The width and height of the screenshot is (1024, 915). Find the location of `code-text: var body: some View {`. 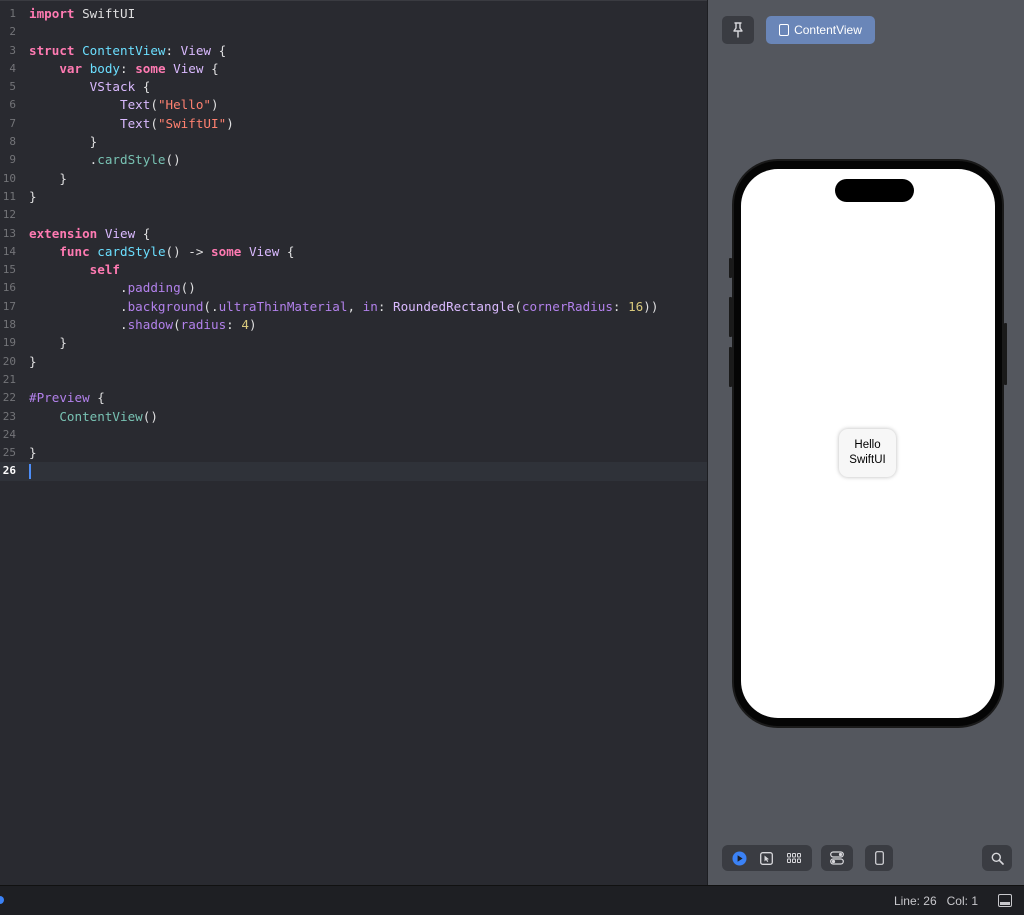

code-text: var body: some View { is located at coordinates (139, 68).